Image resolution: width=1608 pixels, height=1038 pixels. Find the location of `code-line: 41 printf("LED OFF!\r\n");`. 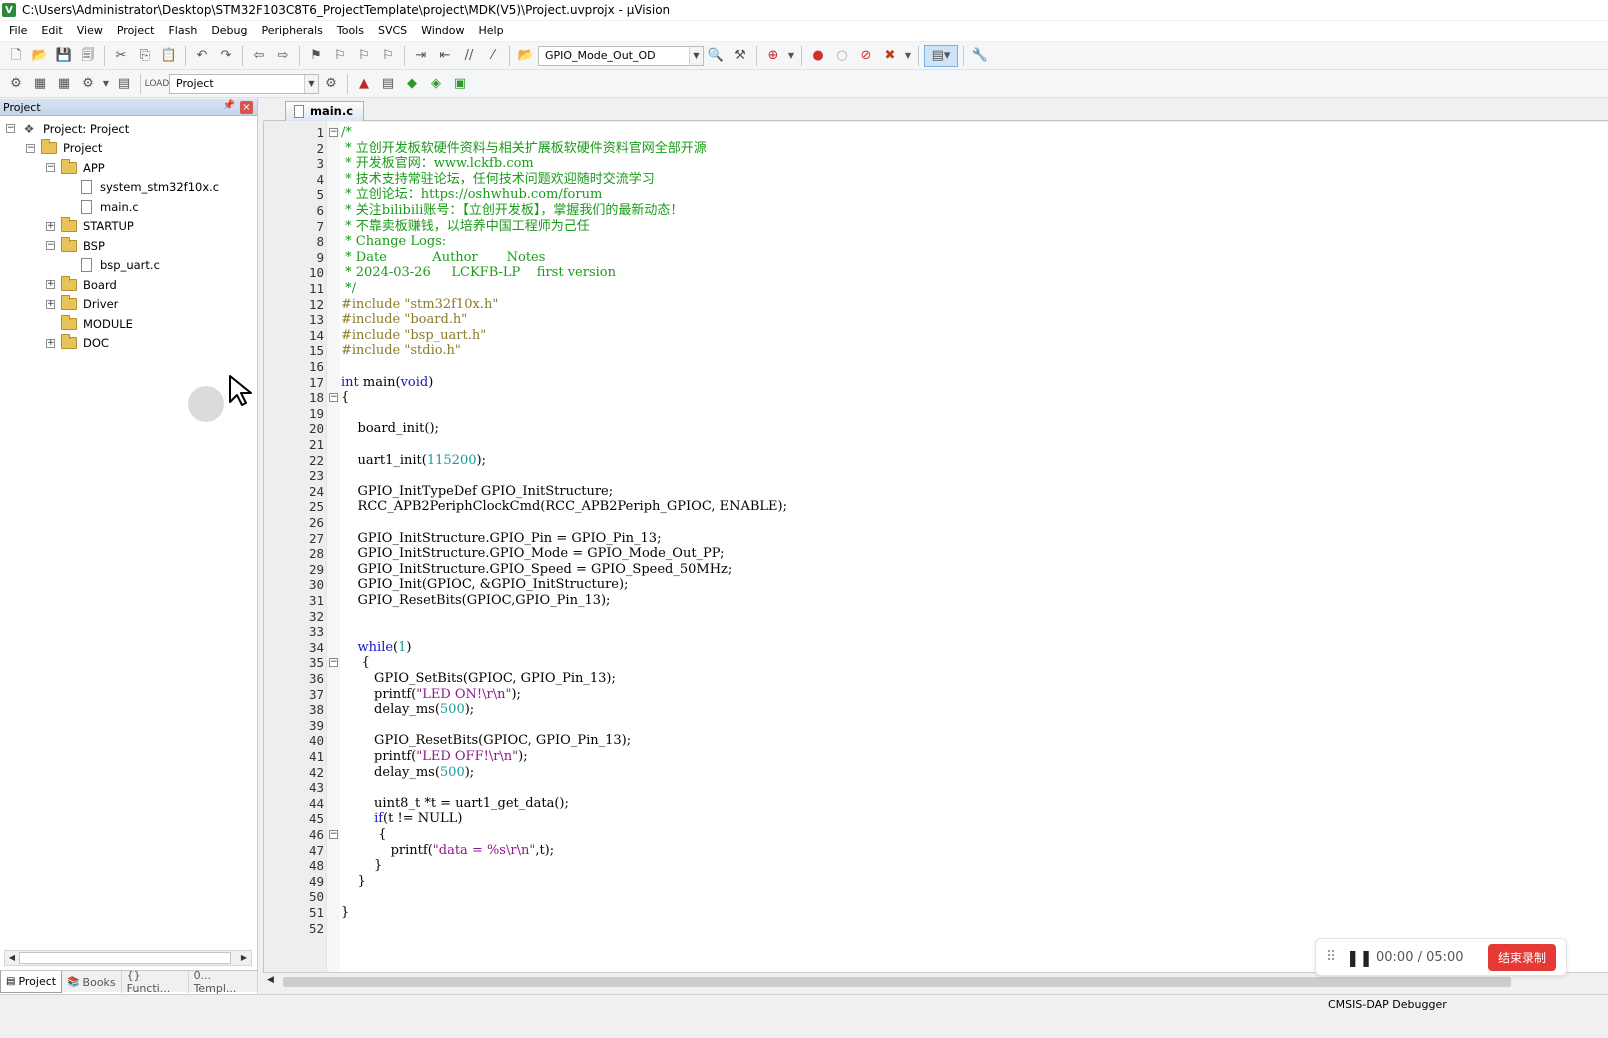

code-line: 41 printf("LED OFF!\r\n"); is located at coordinates (914, 757).